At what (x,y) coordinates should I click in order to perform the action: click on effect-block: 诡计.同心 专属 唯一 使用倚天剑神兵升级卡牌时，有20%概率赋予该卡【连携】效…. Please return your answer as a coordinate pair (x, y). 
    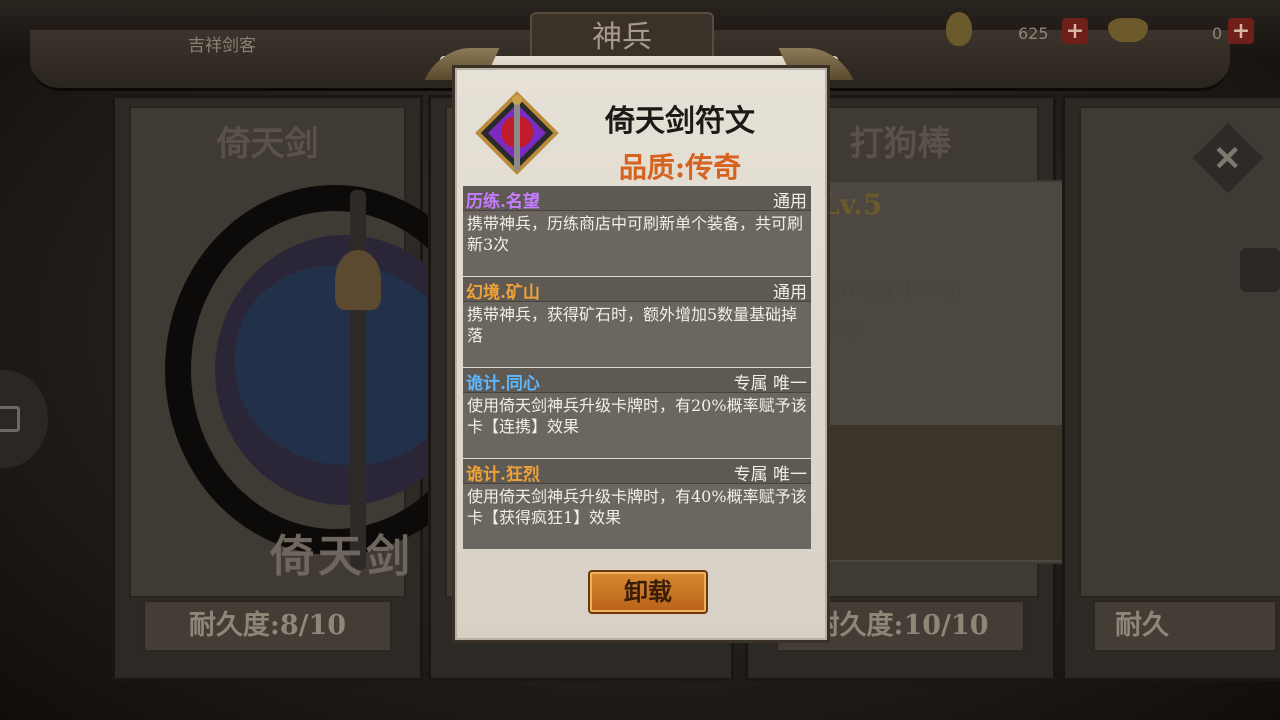
    Looking at the image, I should click on (637, 413).